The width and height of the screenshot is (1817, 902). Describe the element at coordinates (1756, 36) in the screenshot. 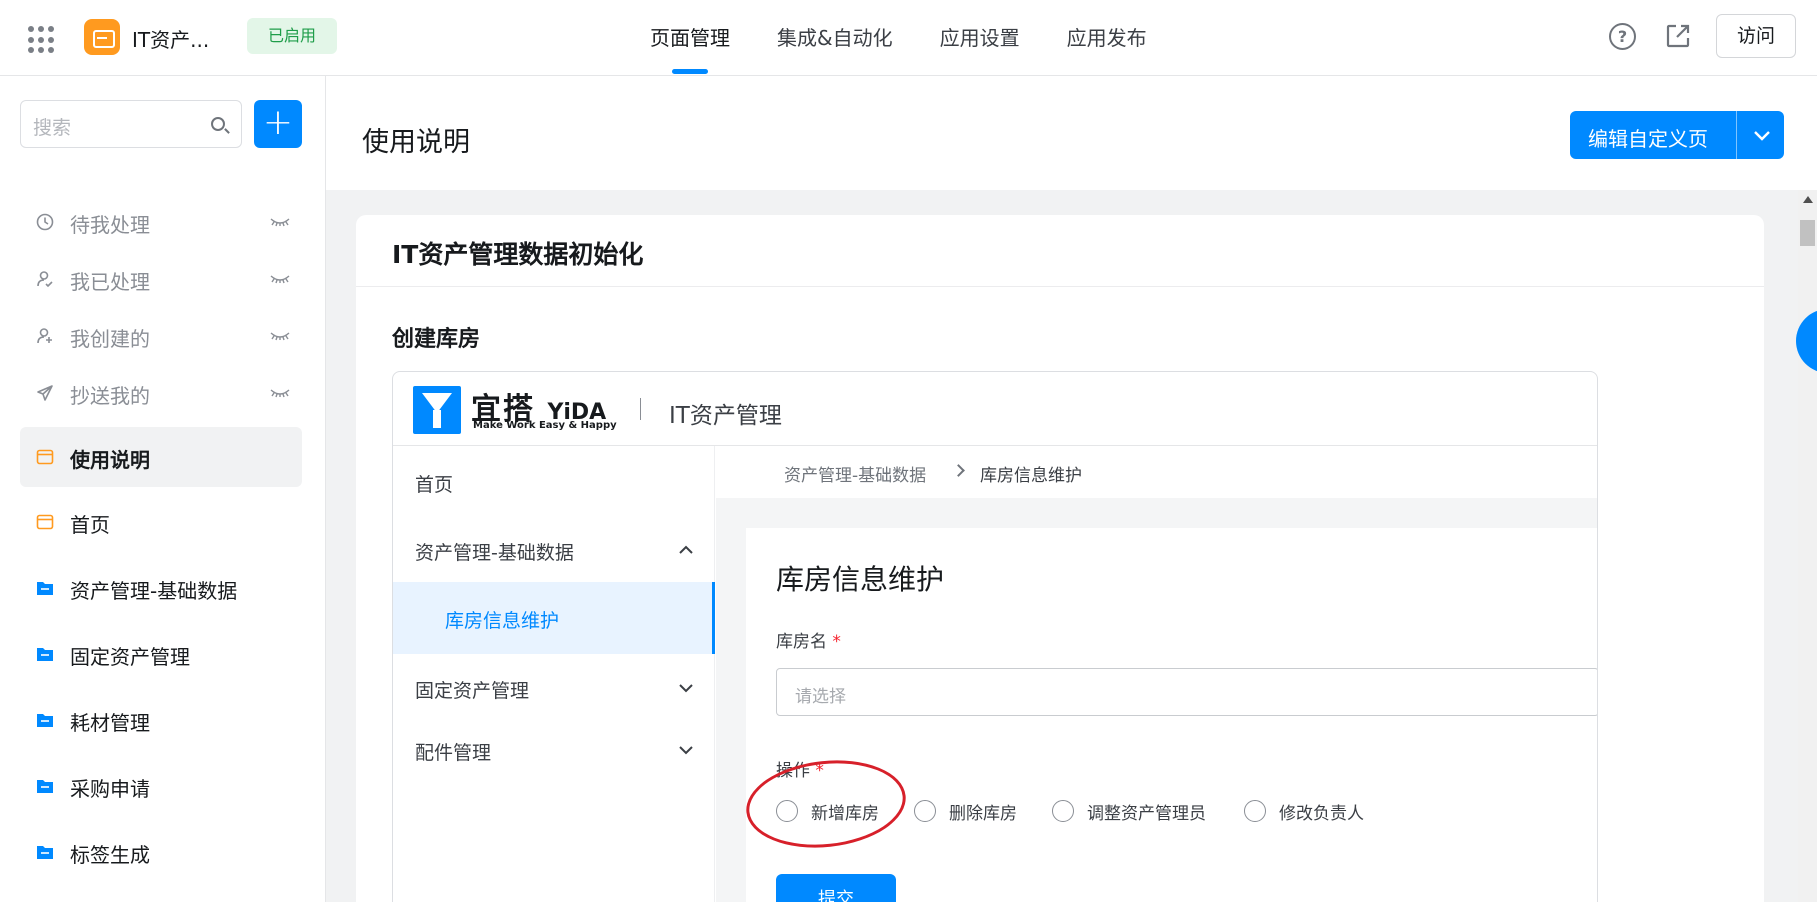

I see `visit-button: 访问` at that location.